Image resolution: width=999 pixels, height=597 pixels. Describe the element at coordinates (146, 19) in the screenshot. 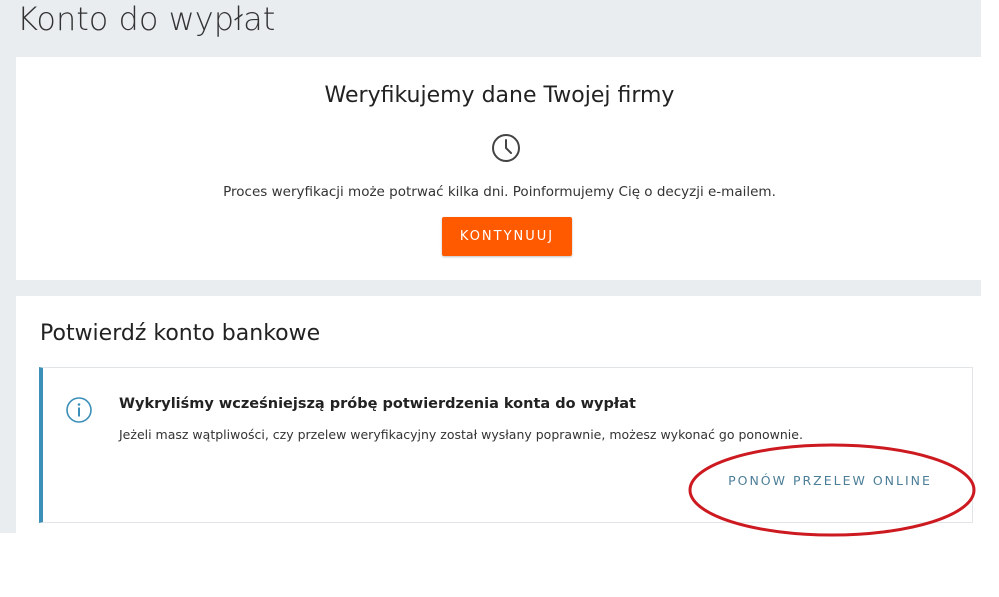

I see `page-title: Konto do wypłat` at that location.